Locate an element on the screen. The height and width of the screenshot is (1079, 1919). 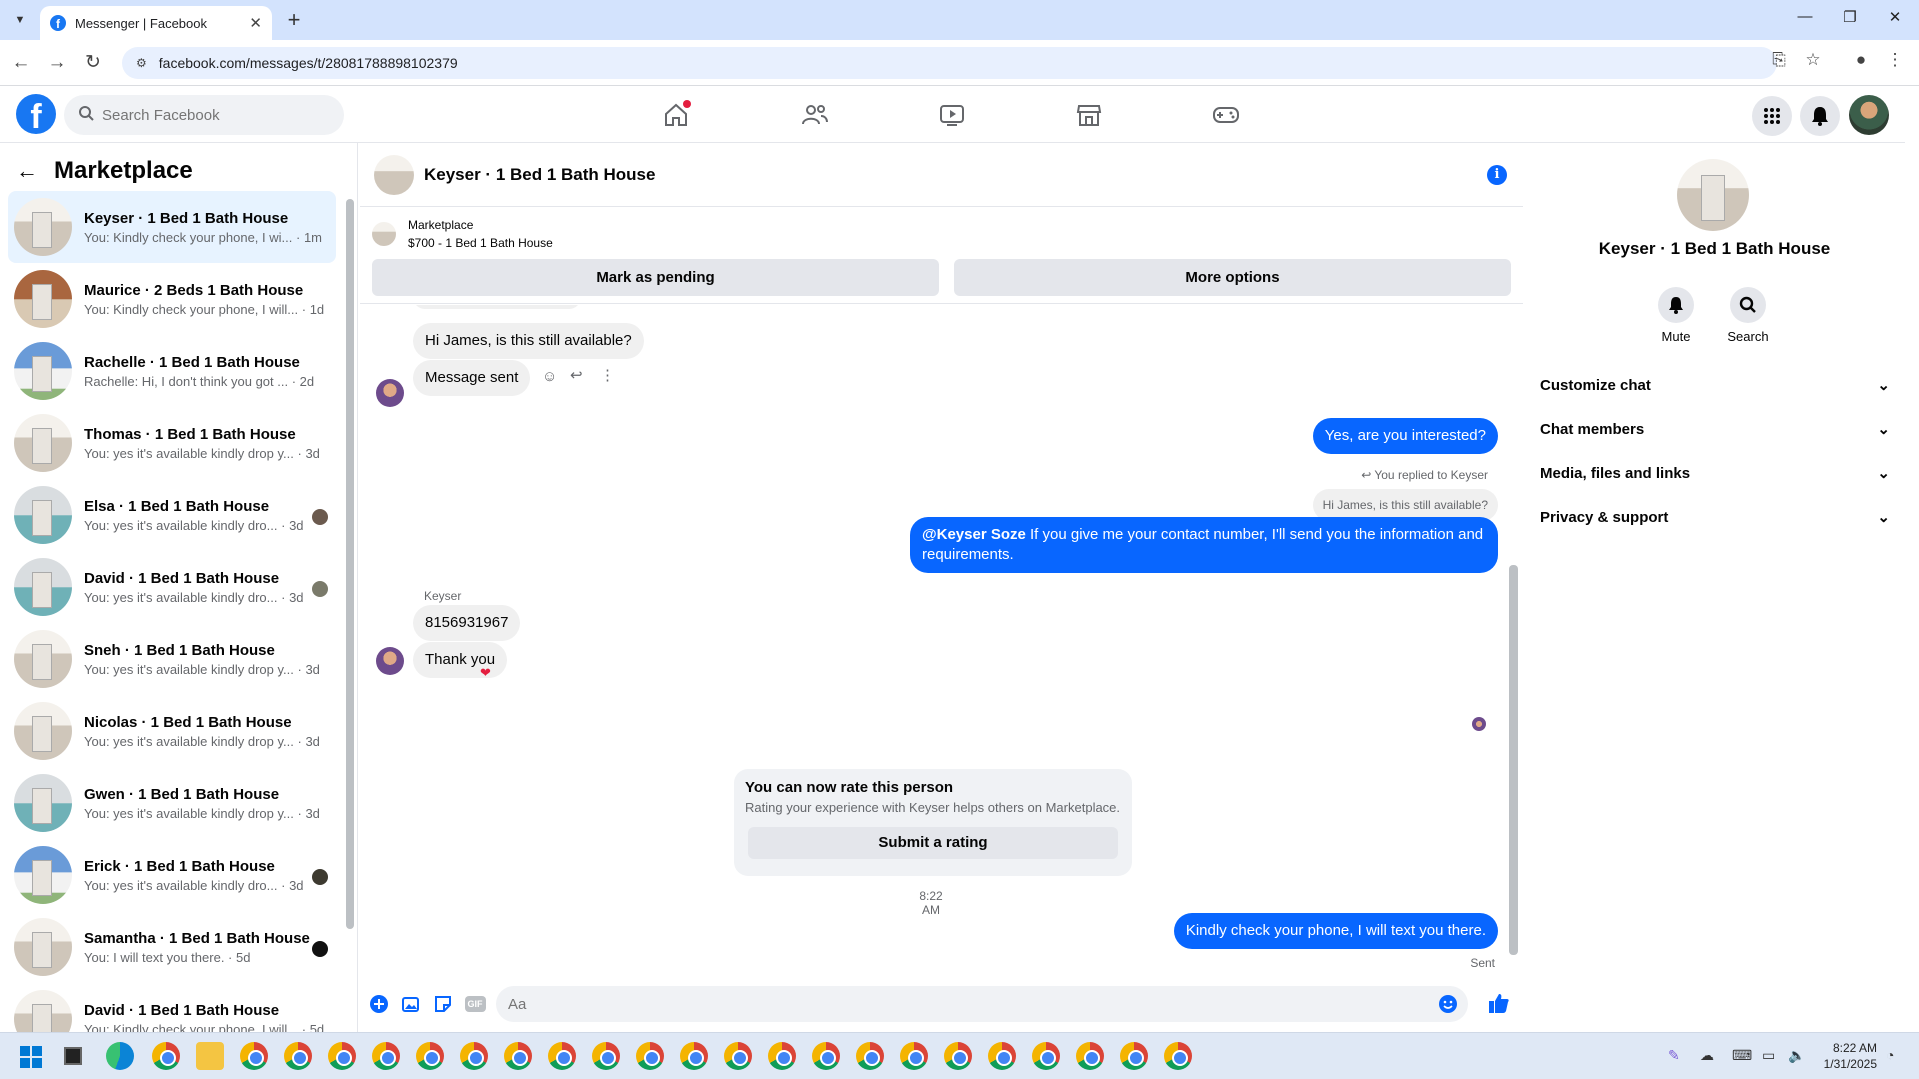
cloud-icon: ☁ is located at coordinates (1707, 1055).